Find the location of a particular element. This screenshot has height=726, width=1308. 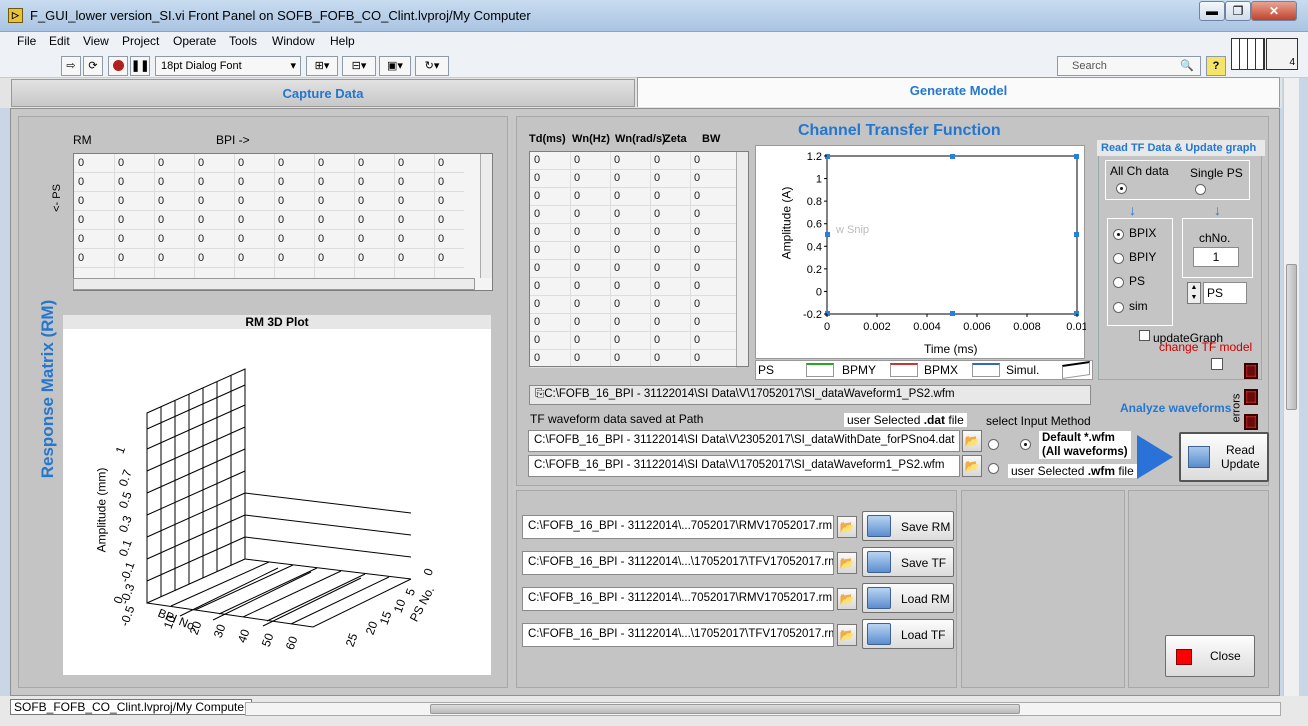

rm-v-scrollbar is located at coordinates (486, 216).